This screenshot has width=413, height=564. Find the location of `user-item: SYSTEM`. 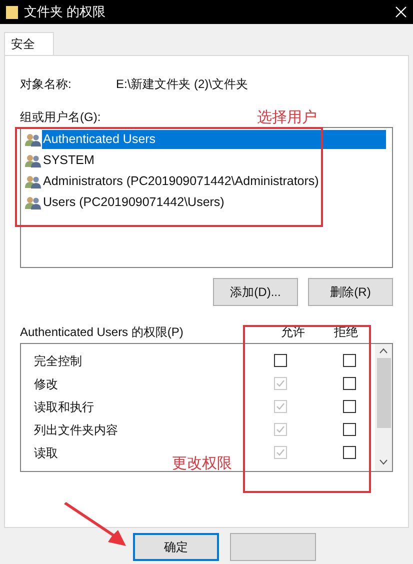

user-item: SYSTEM is located at coordinates (68, 160).